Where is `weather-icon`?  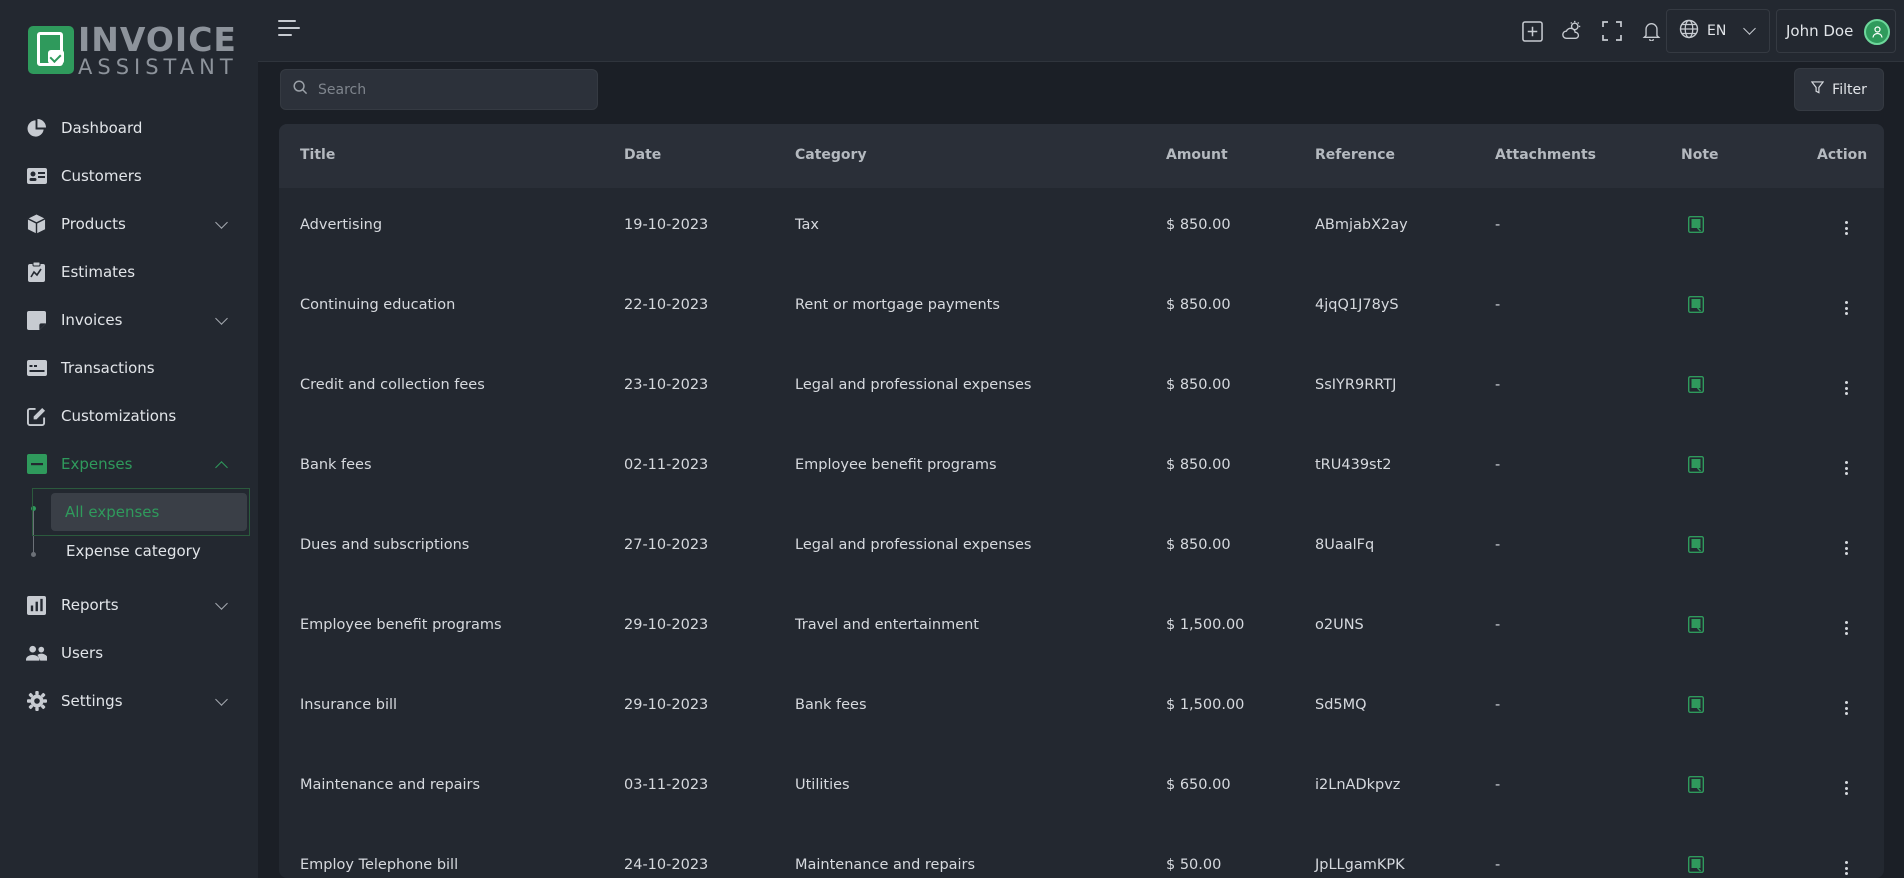
weather-icon is located at coordinates (1572, 31).